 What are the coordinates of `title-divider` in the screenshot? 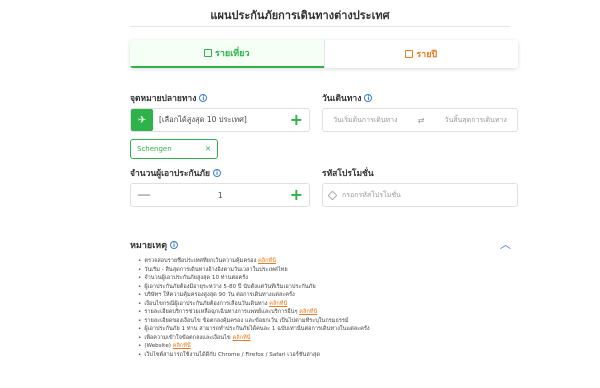 It's located at (320, 26).